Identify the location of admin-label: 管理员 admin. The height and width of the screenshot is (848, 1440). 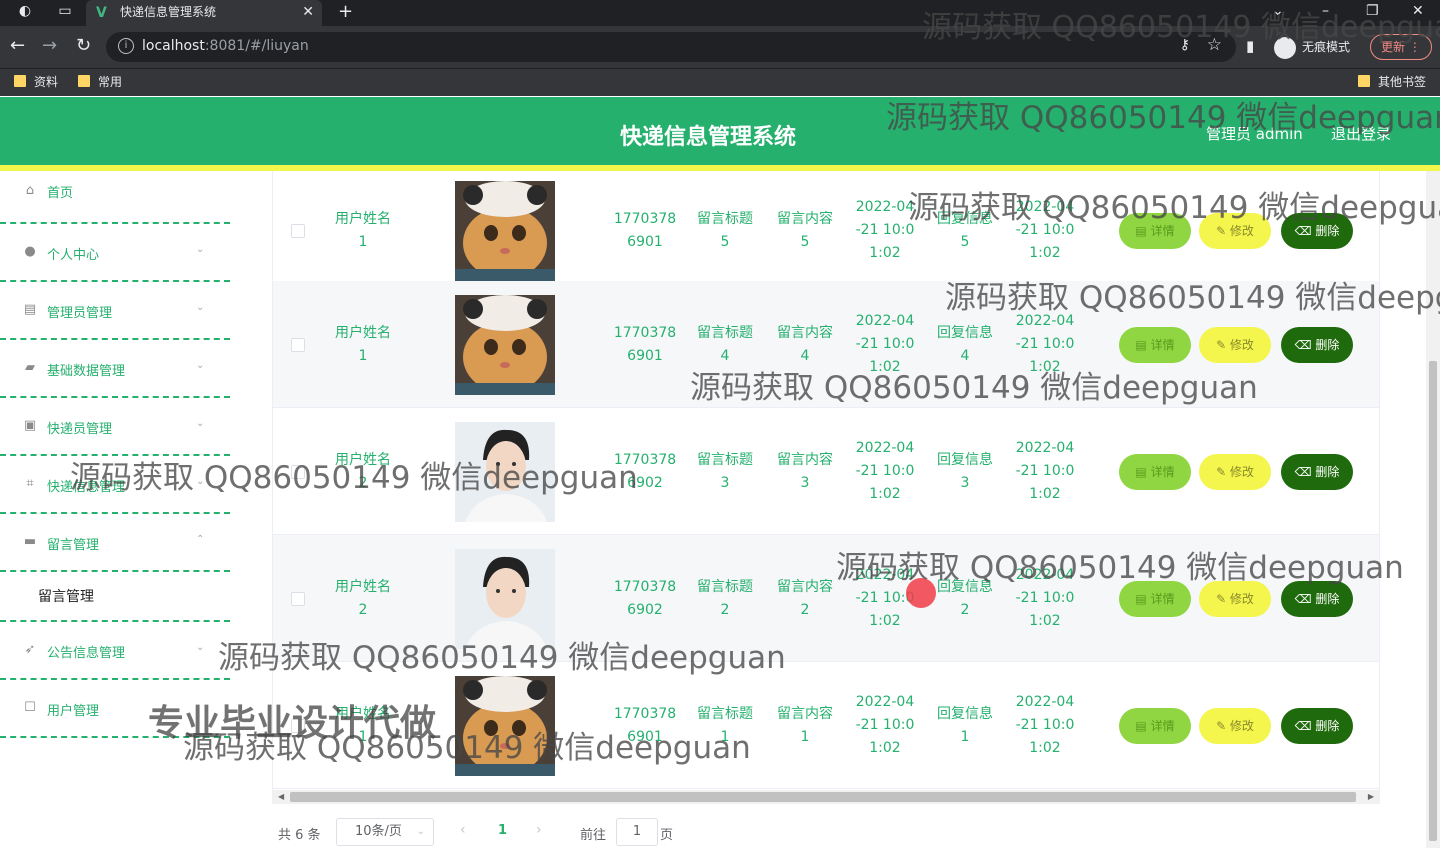
(1254, 134).